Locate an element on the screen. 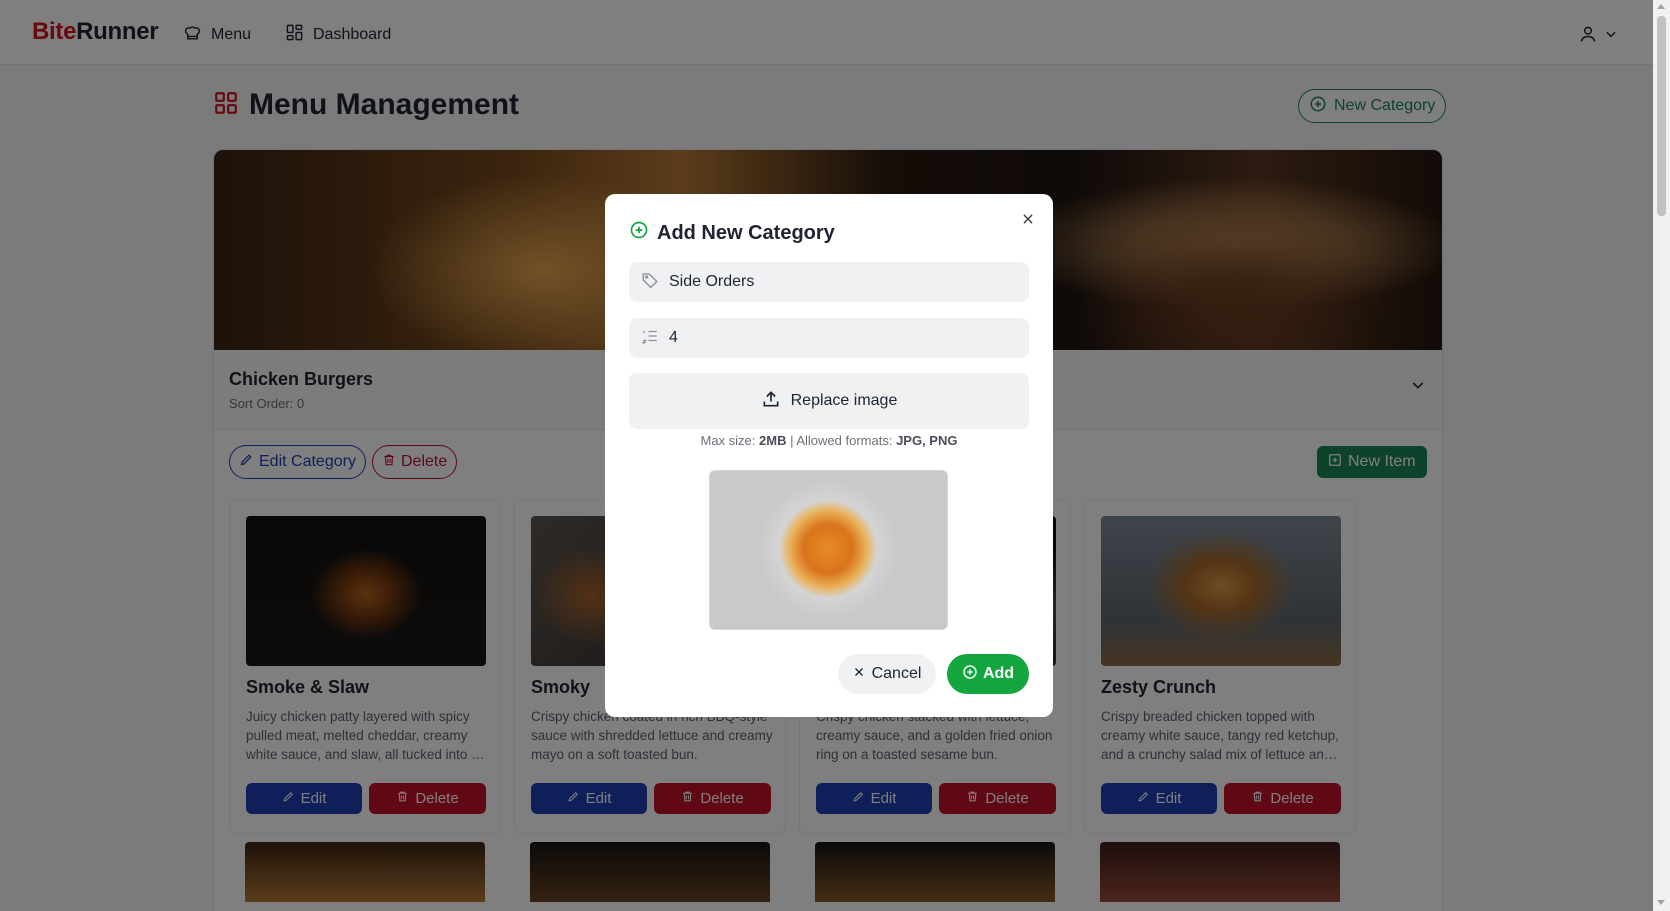 This screenshot has height=911, width=1670. tag-icon is located at coordinates (650, 282).